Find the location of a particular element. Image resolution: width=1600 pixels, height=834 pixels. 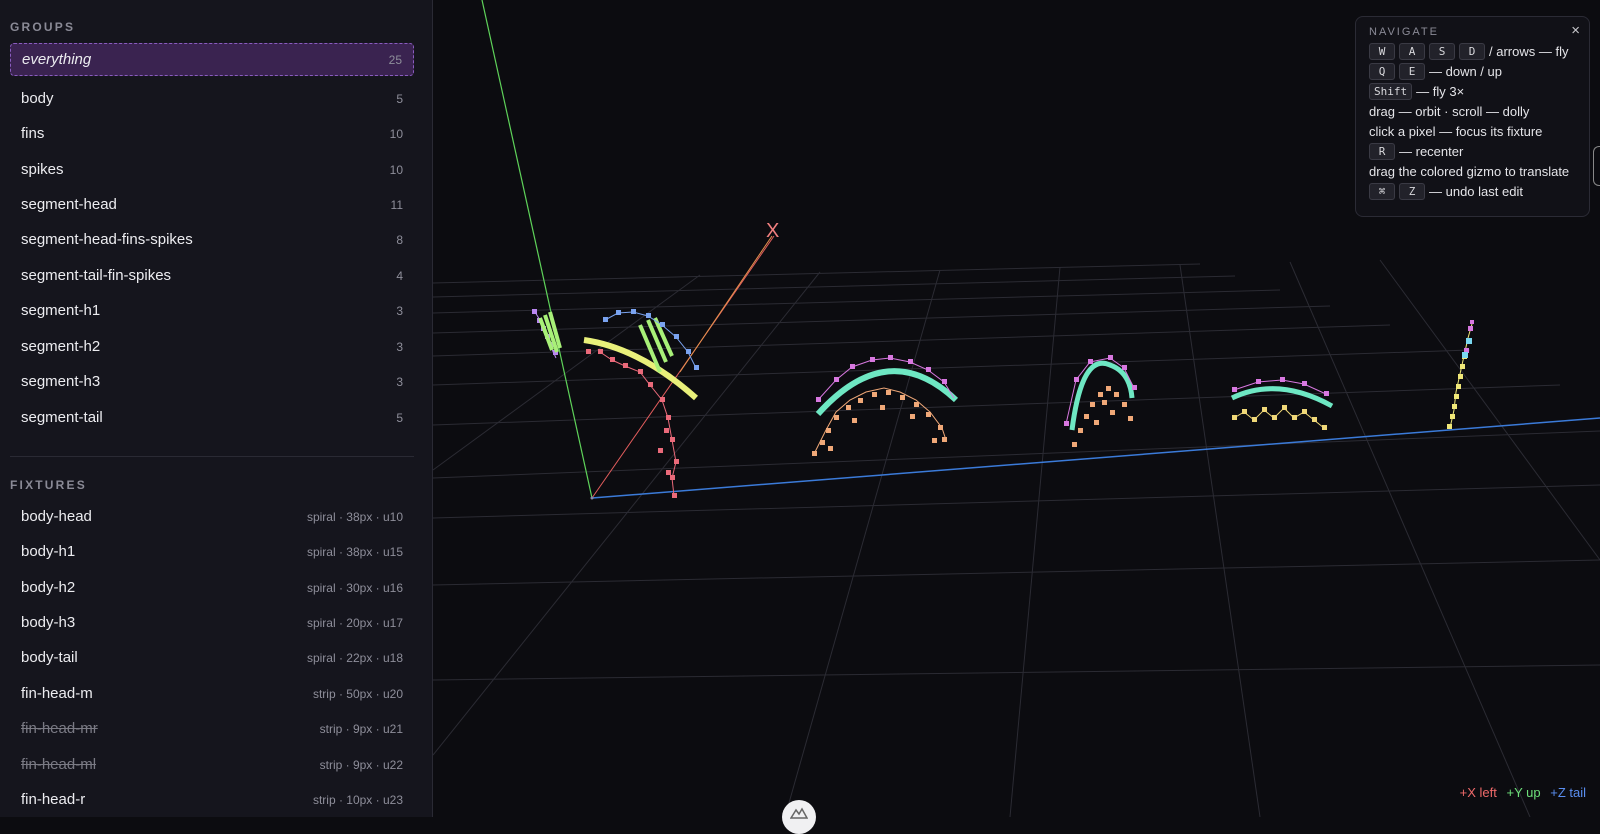

x-axis-label: X is located at coordinates (772, 231).